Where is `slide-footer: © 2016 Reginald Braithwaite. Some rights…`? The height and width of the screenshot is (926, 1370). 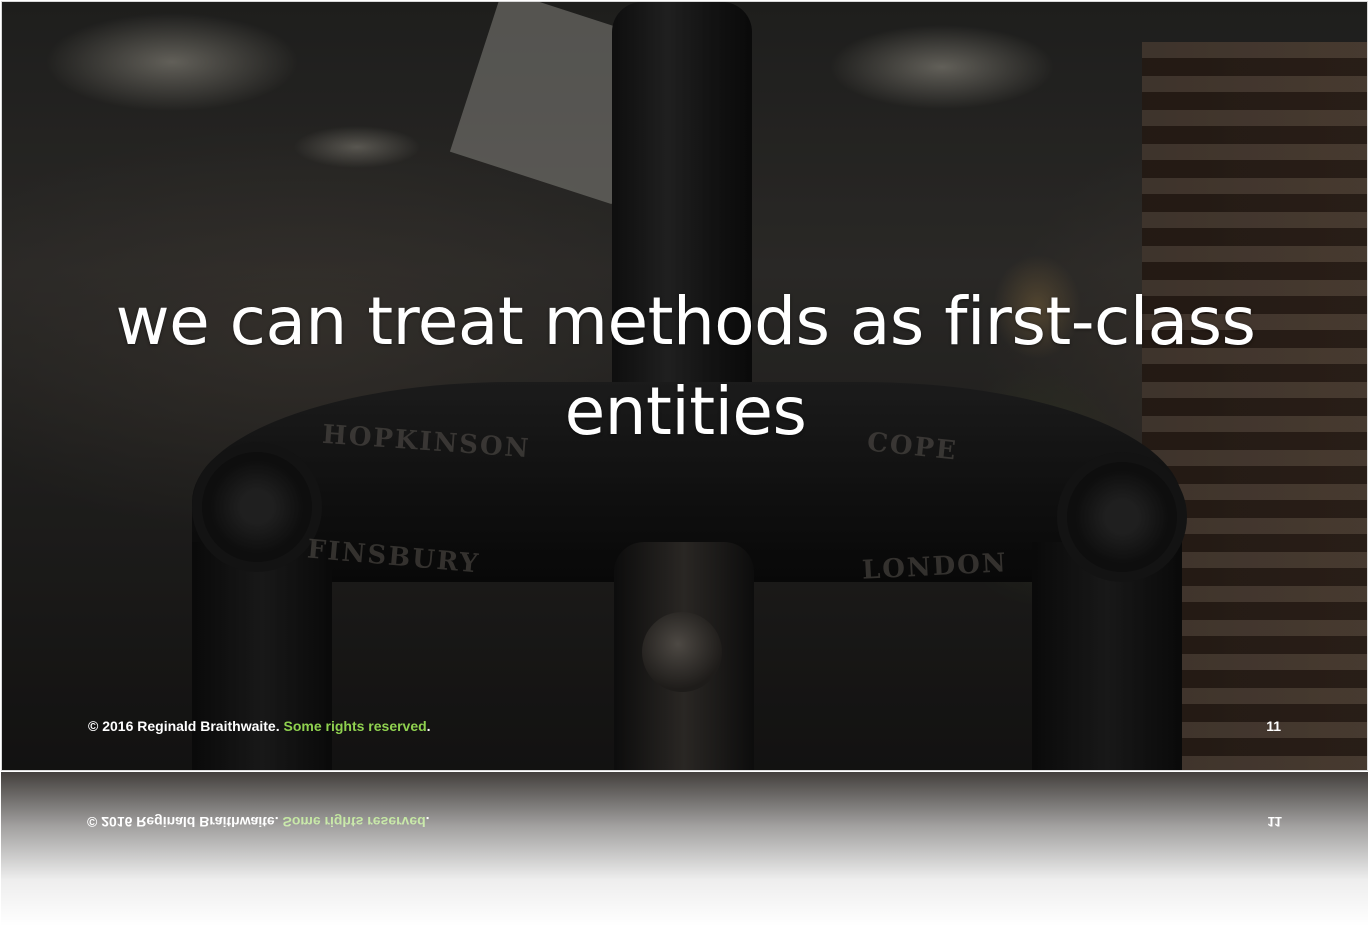
slide-footer: © 2016 Reginald Braithwaite. Some rights… is located at coordinates (684, 729).